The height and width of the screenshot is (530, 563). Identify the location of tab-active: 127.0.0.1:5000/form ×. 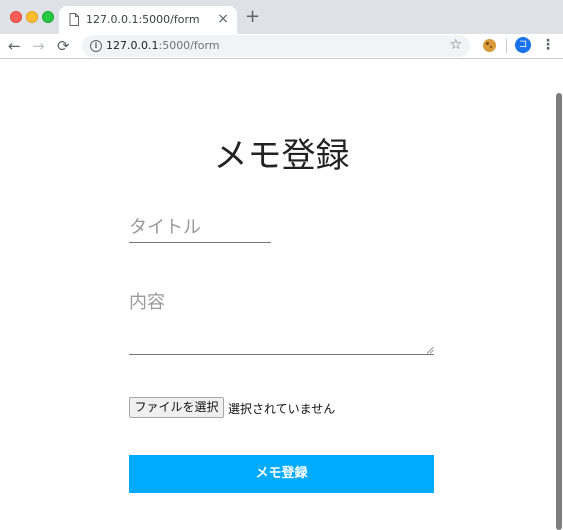
(148, 20).